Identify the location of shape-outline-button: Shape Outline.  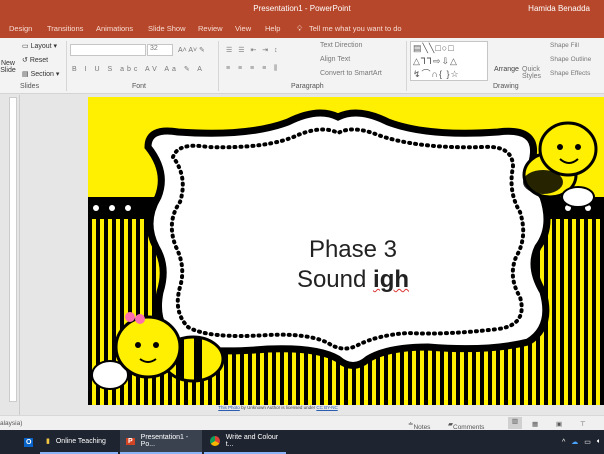
(570, 59).